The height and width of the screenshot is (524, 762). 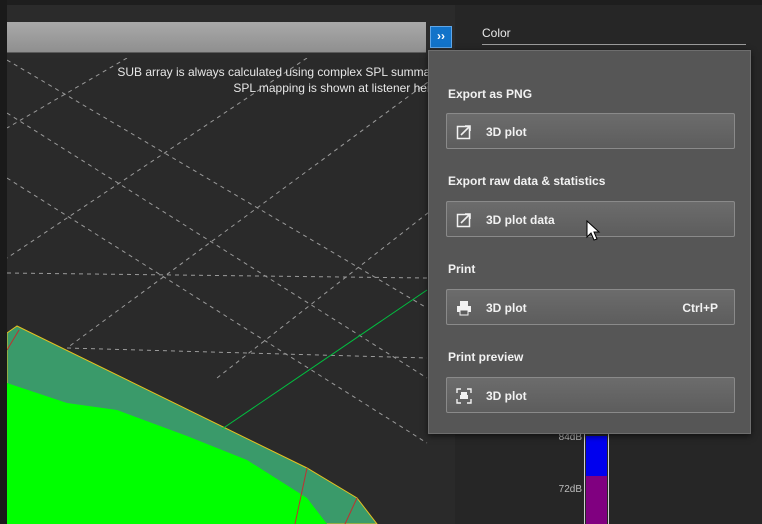 What do you see at coordinates (614, 44) in the screenshot?
I see `color-underline` at bounding box center [614, 44].